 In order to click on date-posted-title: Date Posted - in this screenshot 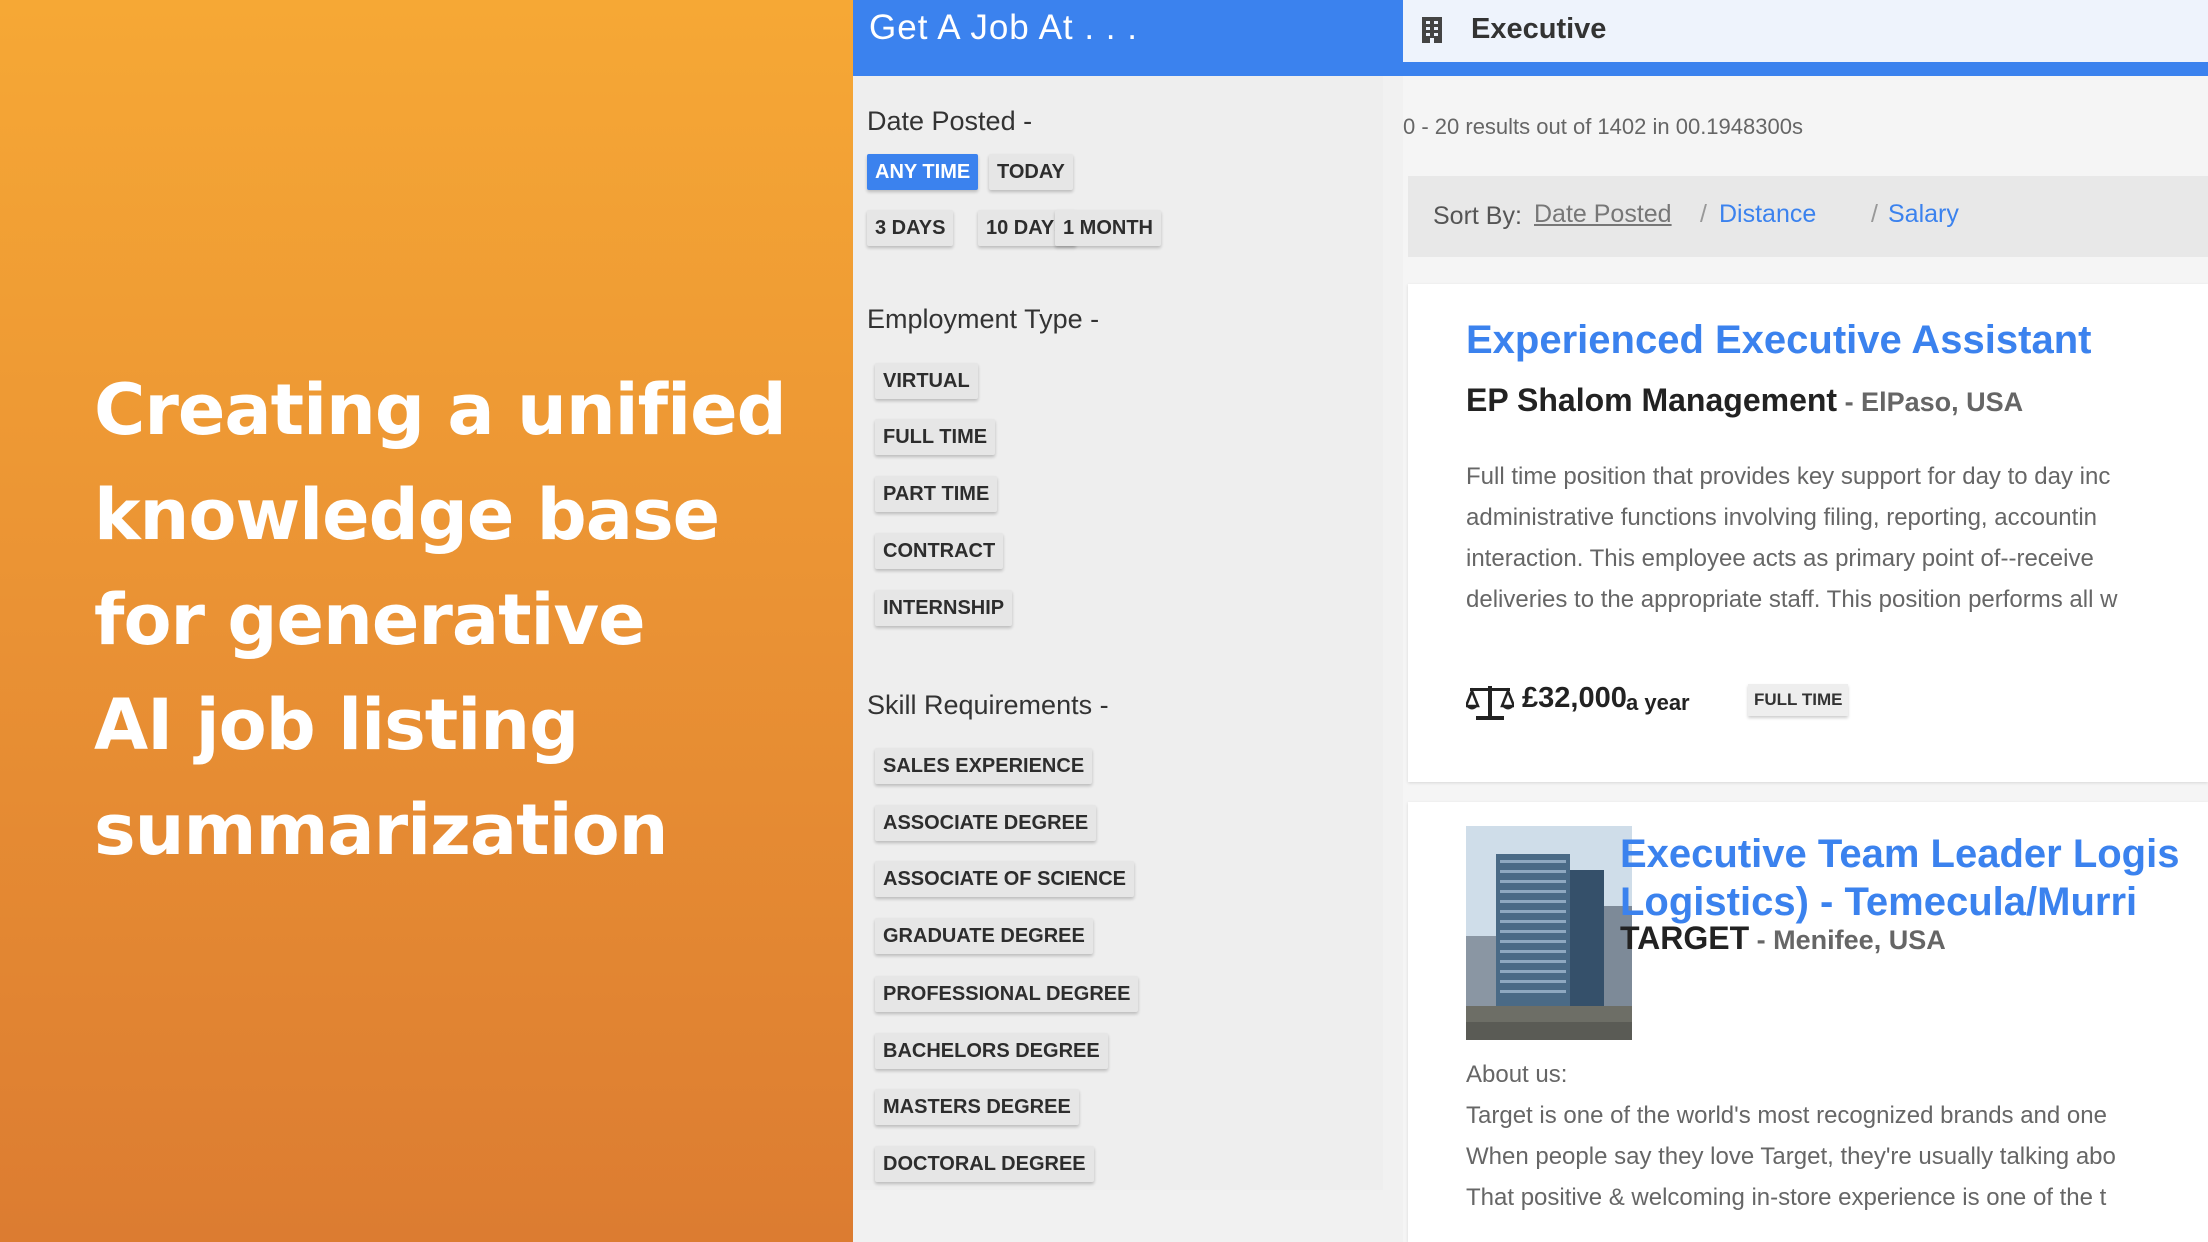, I will do `click(950, 121)`.